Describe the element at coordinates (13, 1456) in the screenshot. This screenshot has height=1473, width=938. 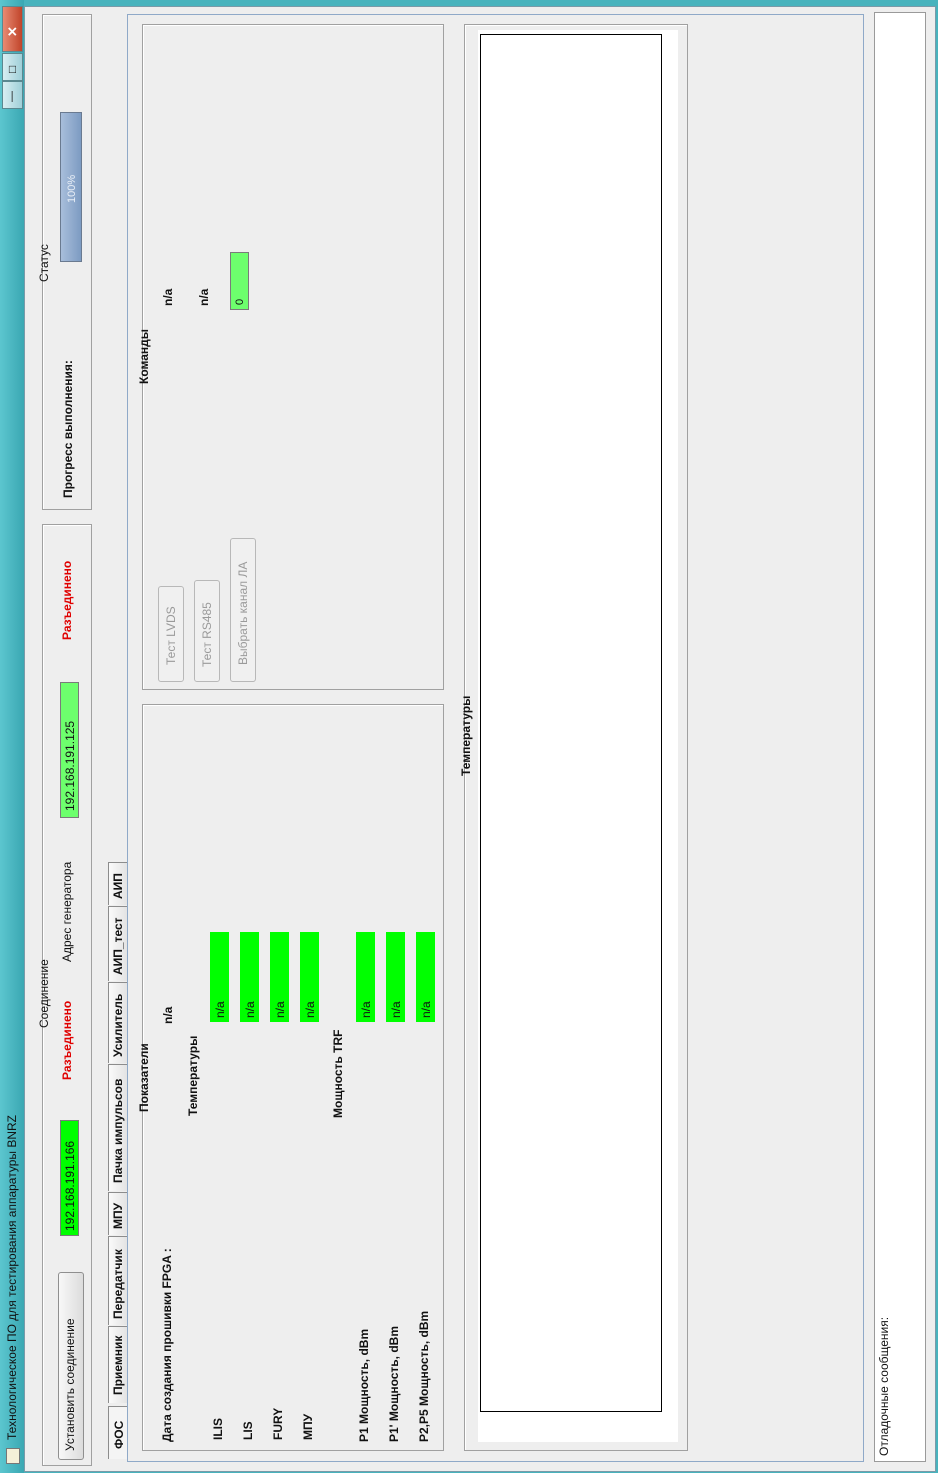
I see `app-icon` at that location.